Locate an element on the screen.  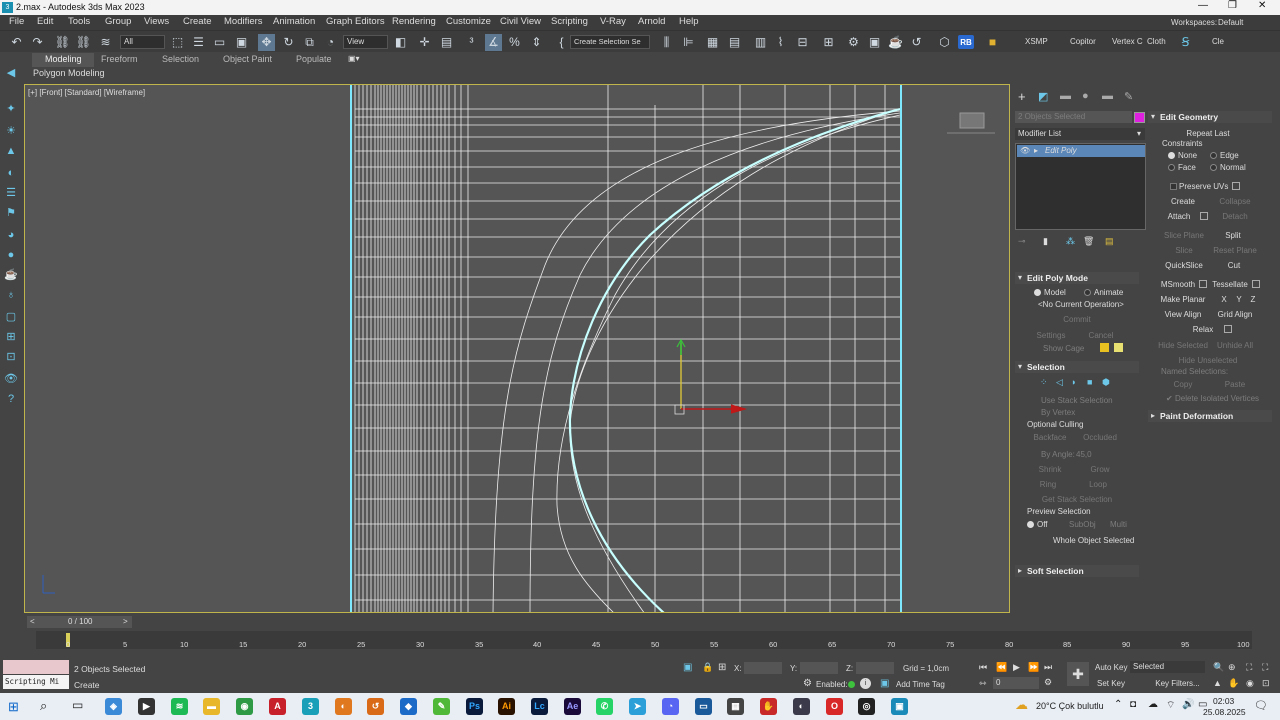
strip-box-icon: ▢ is located at coordinates (11, 317).